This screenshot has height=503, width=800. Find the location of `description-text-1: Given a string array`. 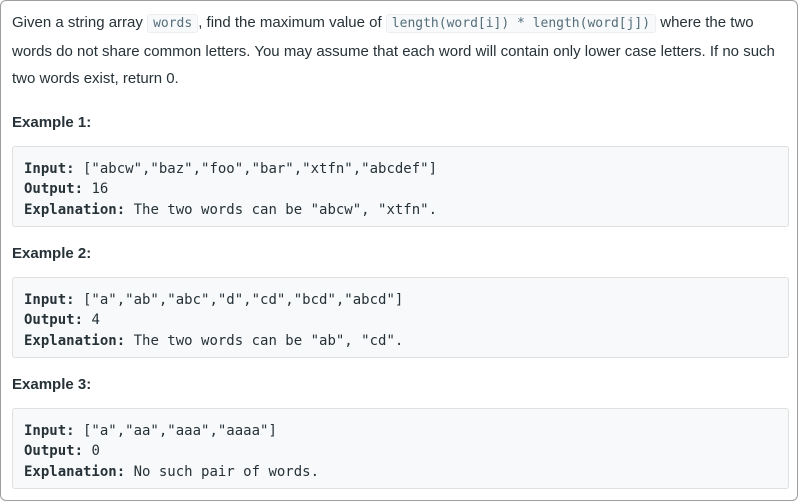

description-text-1: Given a string array is located at coordinates (80, 22).